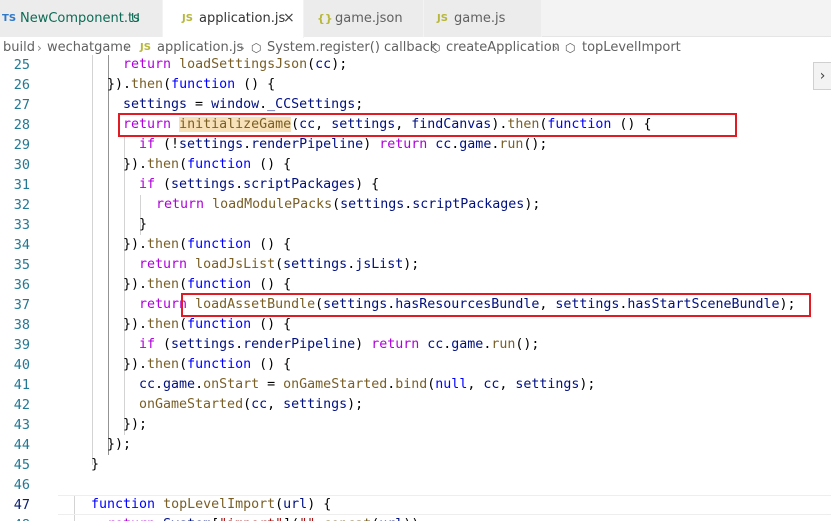  What do you see at coordinates (21, 305) in the screenshot?
I see `line-number: 37` at bounding box center [21, 305].